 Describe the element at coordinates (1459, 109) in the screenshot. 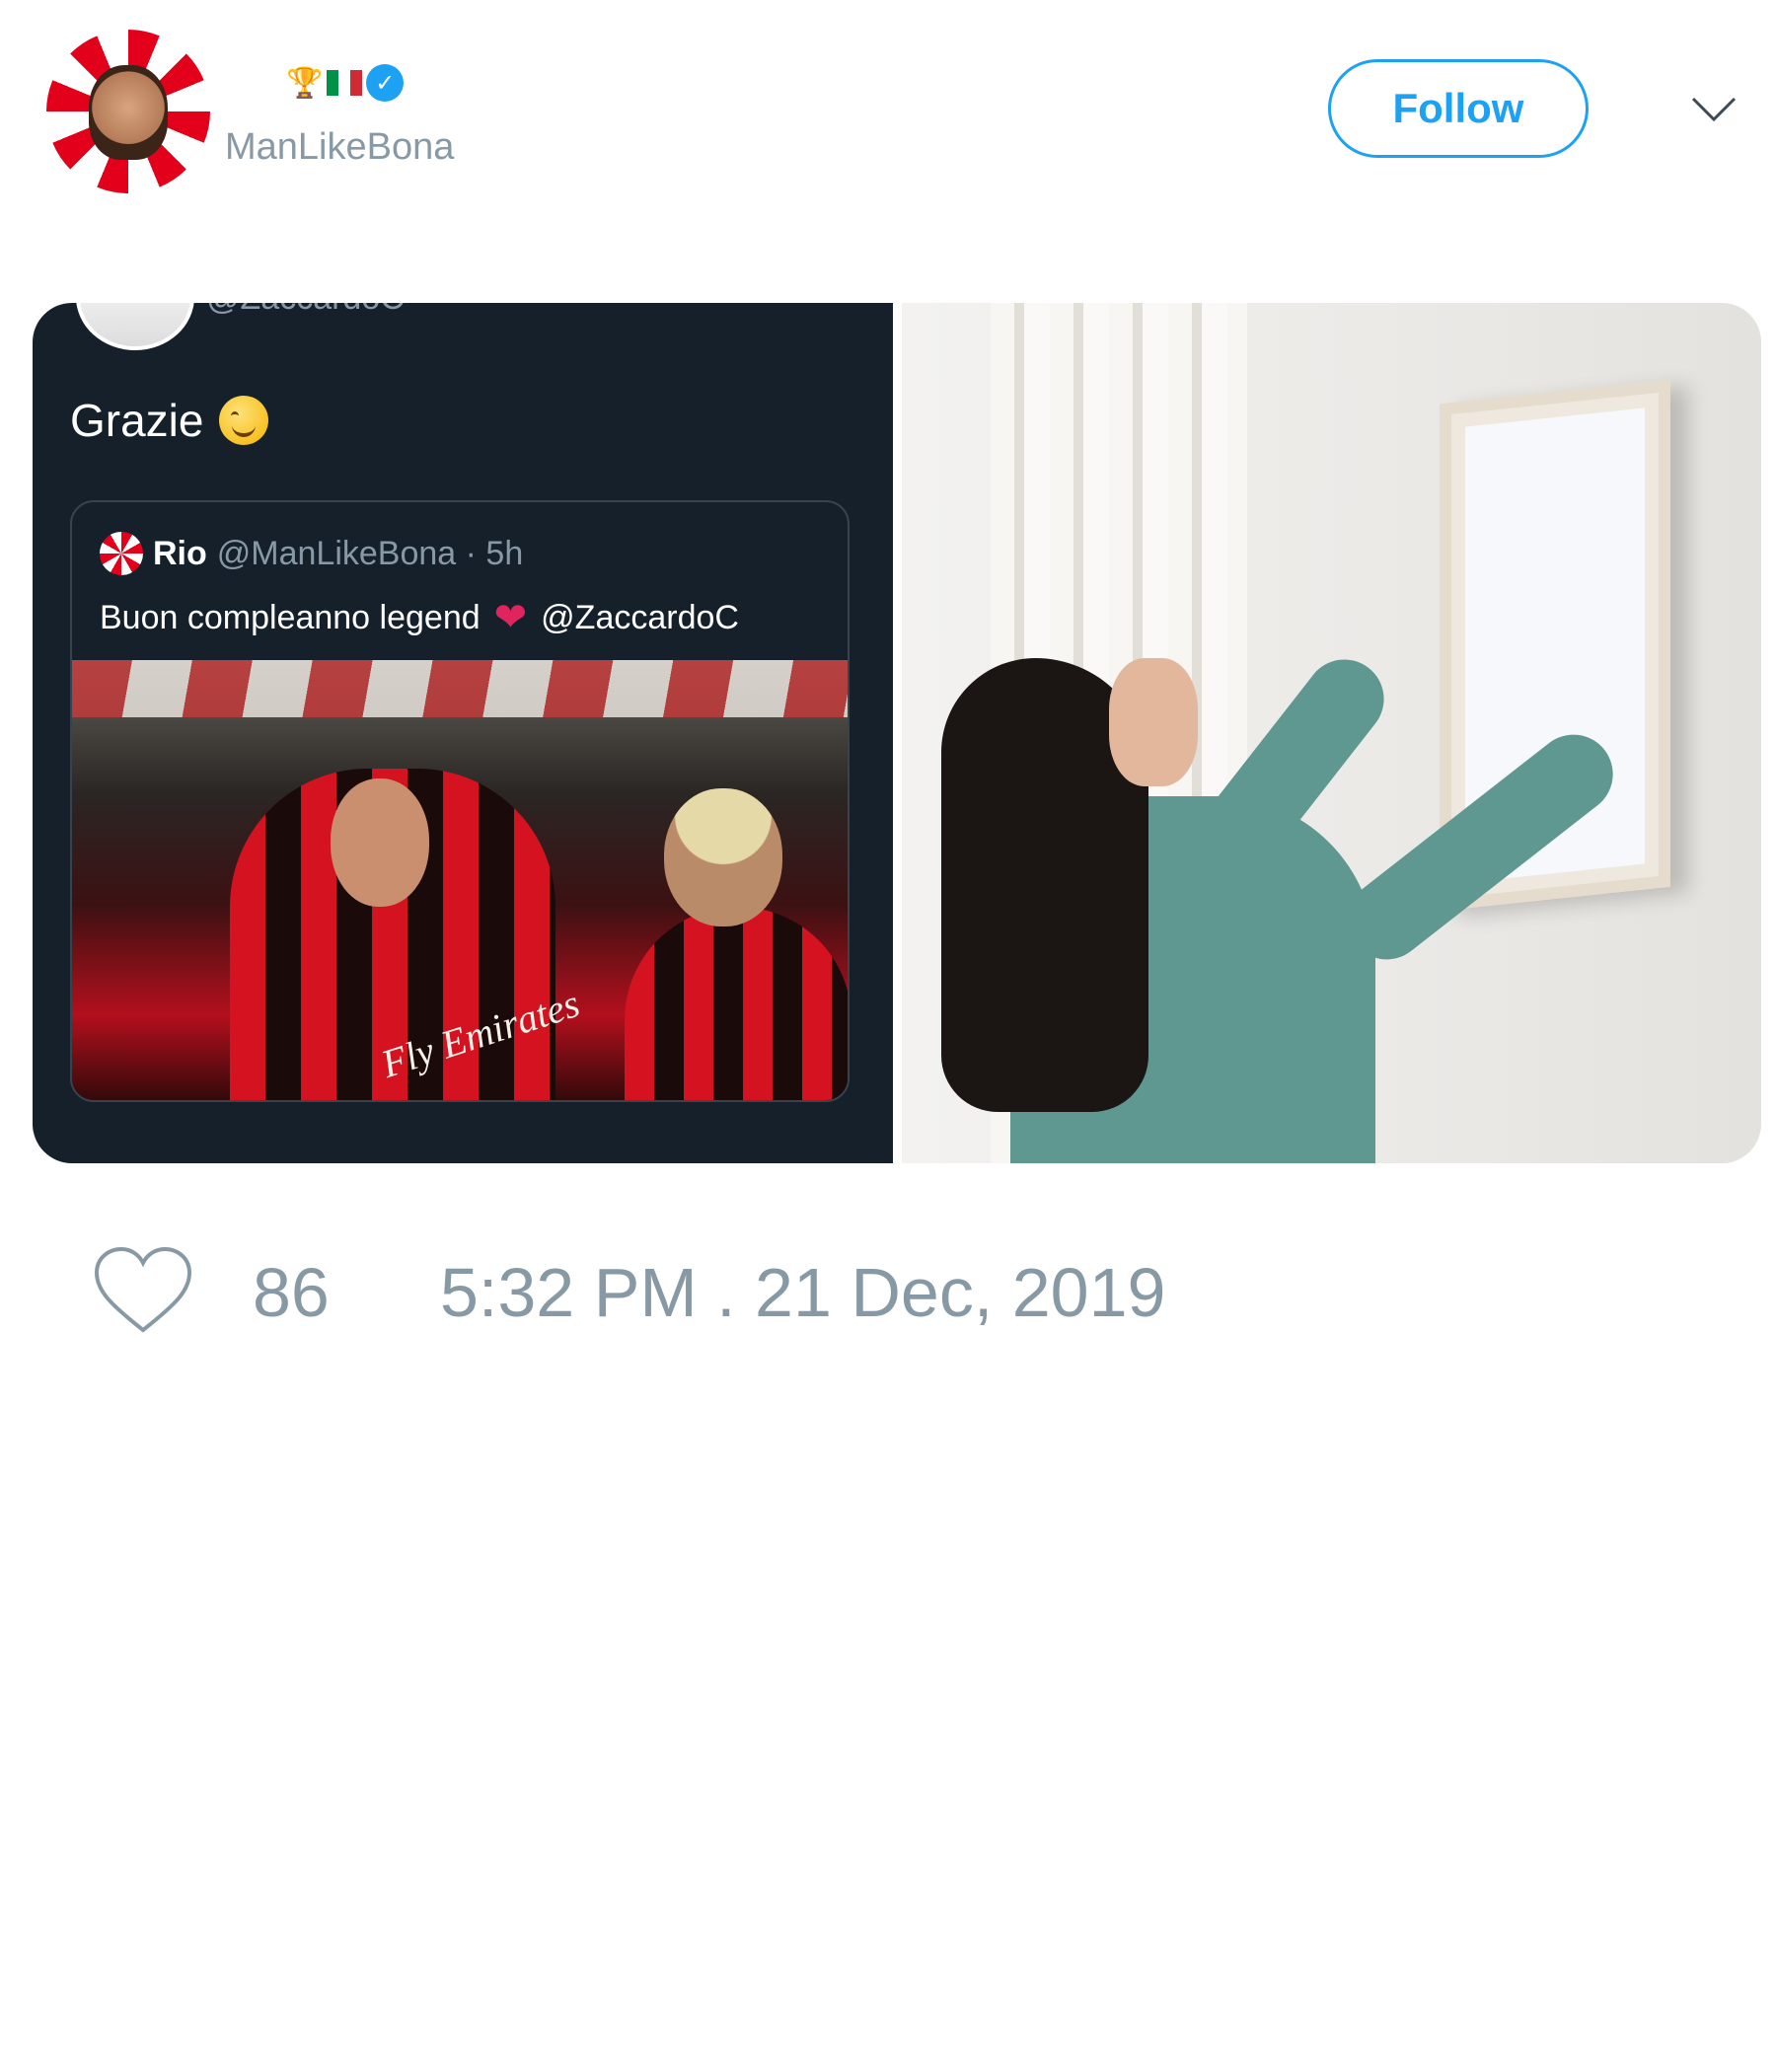

I see `follow-button: Follow` at that location.